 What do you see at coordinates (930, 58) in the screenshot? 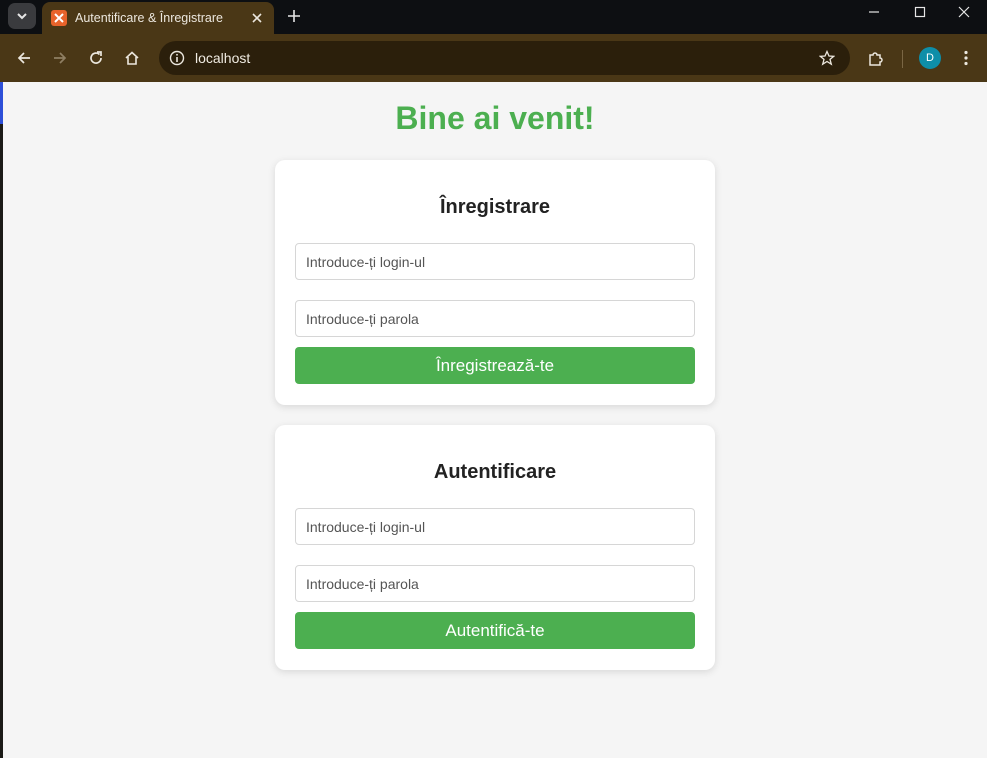
I see `profile-avatar: D` at bounding box center [930, 58].